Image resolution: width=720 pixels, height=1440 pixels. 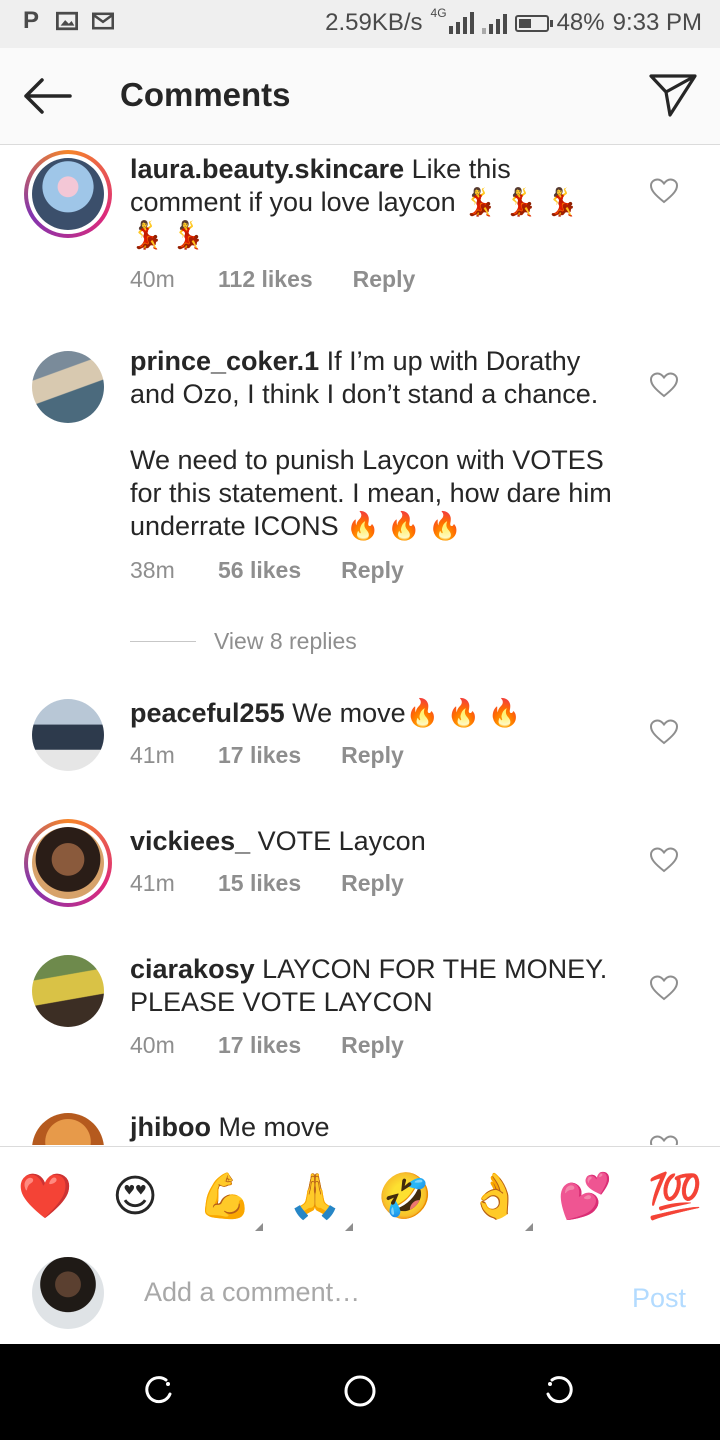 I want to click on comment-composer: Post, so click(x=360, y=1294).